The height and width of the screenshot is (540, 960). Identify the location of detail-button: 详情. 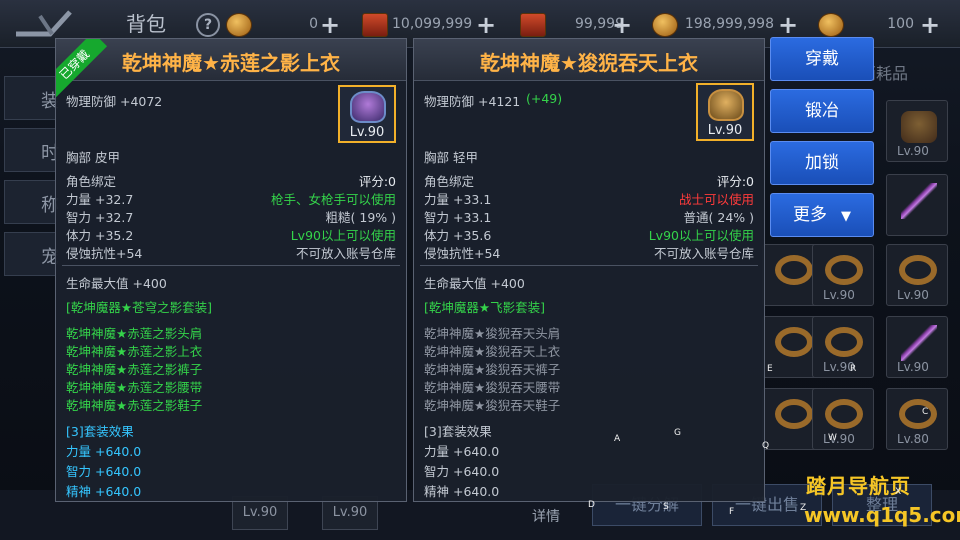
(546, 517).